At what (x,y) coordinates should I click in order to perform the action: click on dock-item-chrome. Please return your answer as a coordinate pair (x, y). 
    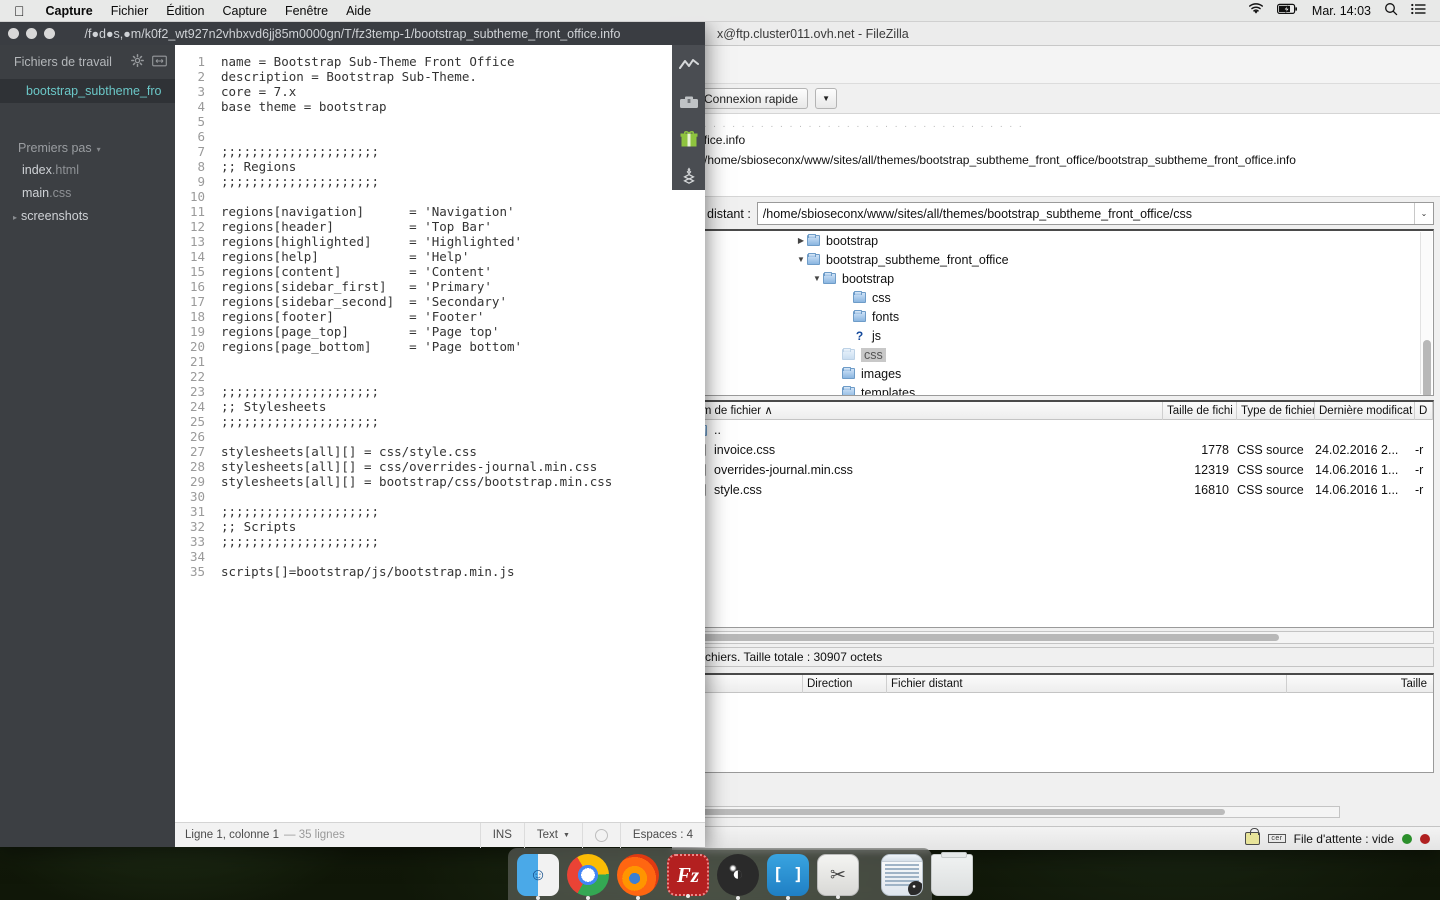
    Looking at the image, I should click on (588, 877).